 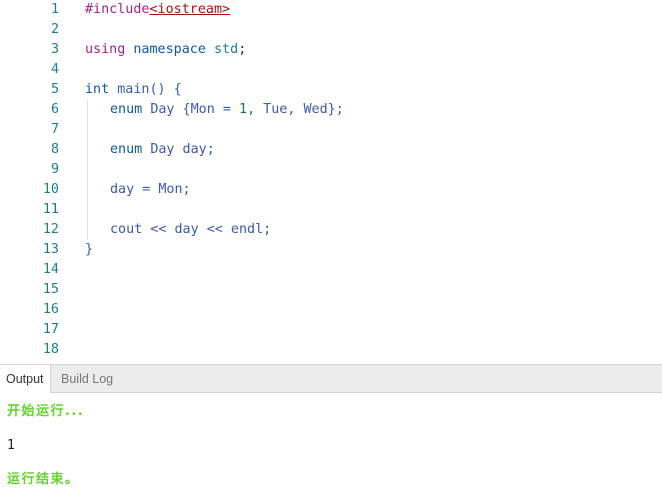 What do you see at coordinates (43, 479) in the screenshot?
I see `run-end-message: 运行结束。` at bounding box center [43, 479].